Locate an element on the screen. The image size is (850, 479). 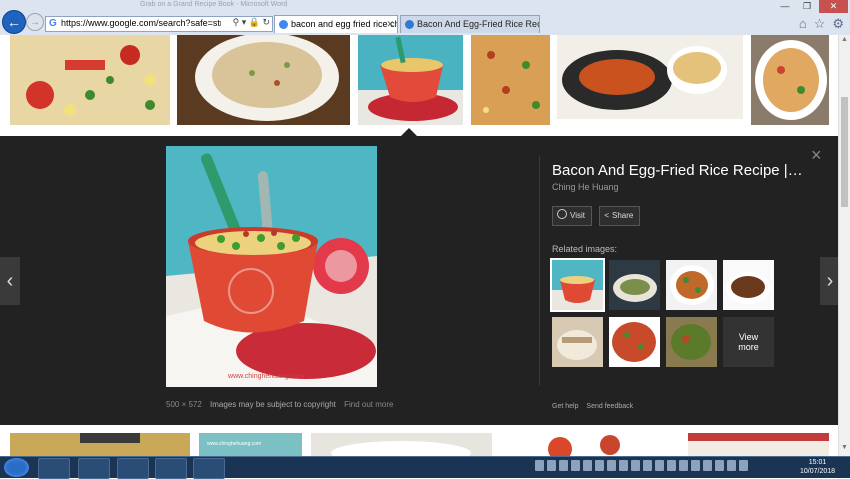
start-button is located at coordinates (16, 467).